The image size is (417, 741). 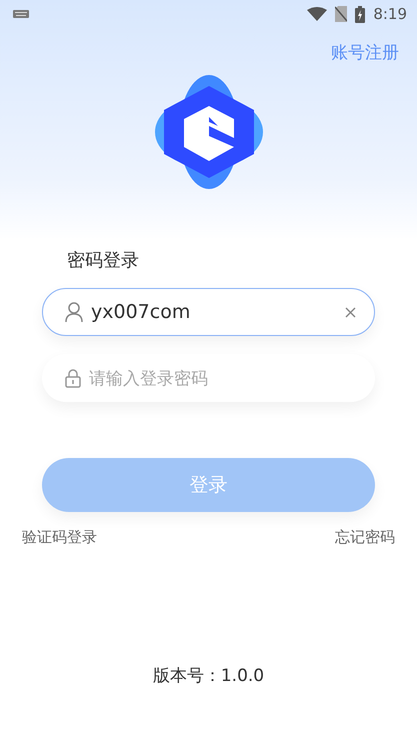 I want to click on lock-icon, so click(x=73, y=378).